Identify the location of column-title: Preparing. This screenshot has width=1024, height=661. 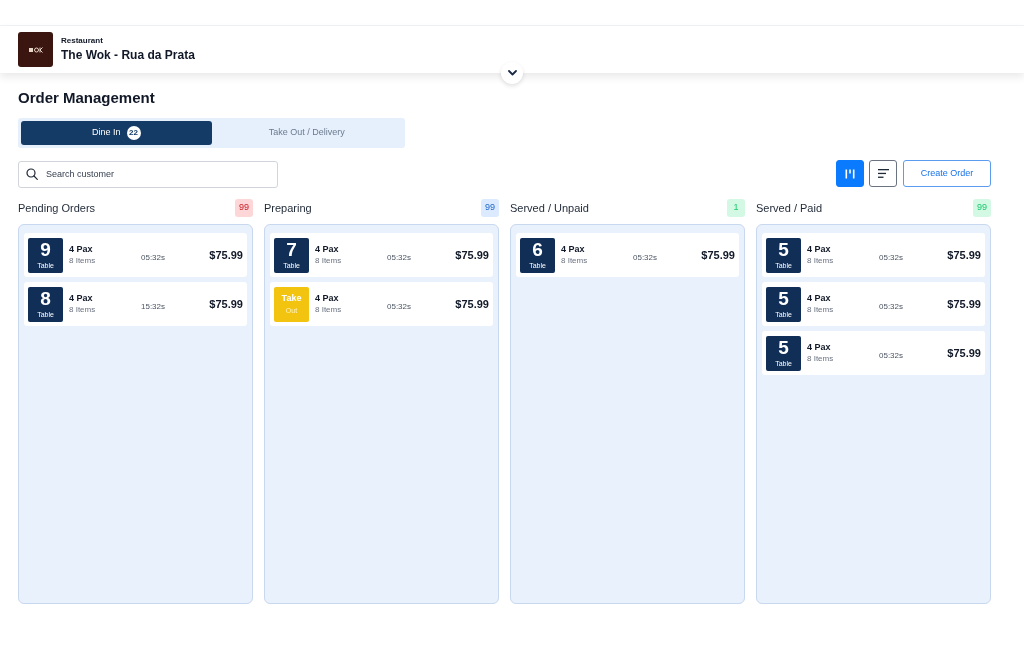
(288, 208).